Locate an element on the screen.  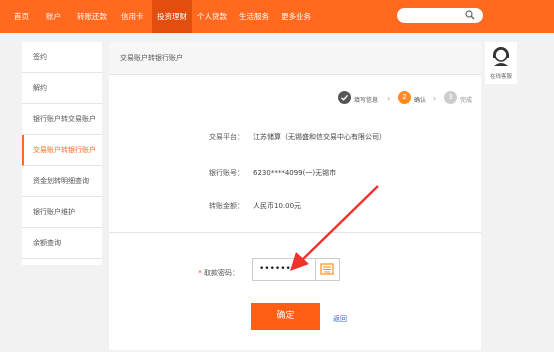
online-service-widget: 在线客服 is located at coordinates (501, 63).